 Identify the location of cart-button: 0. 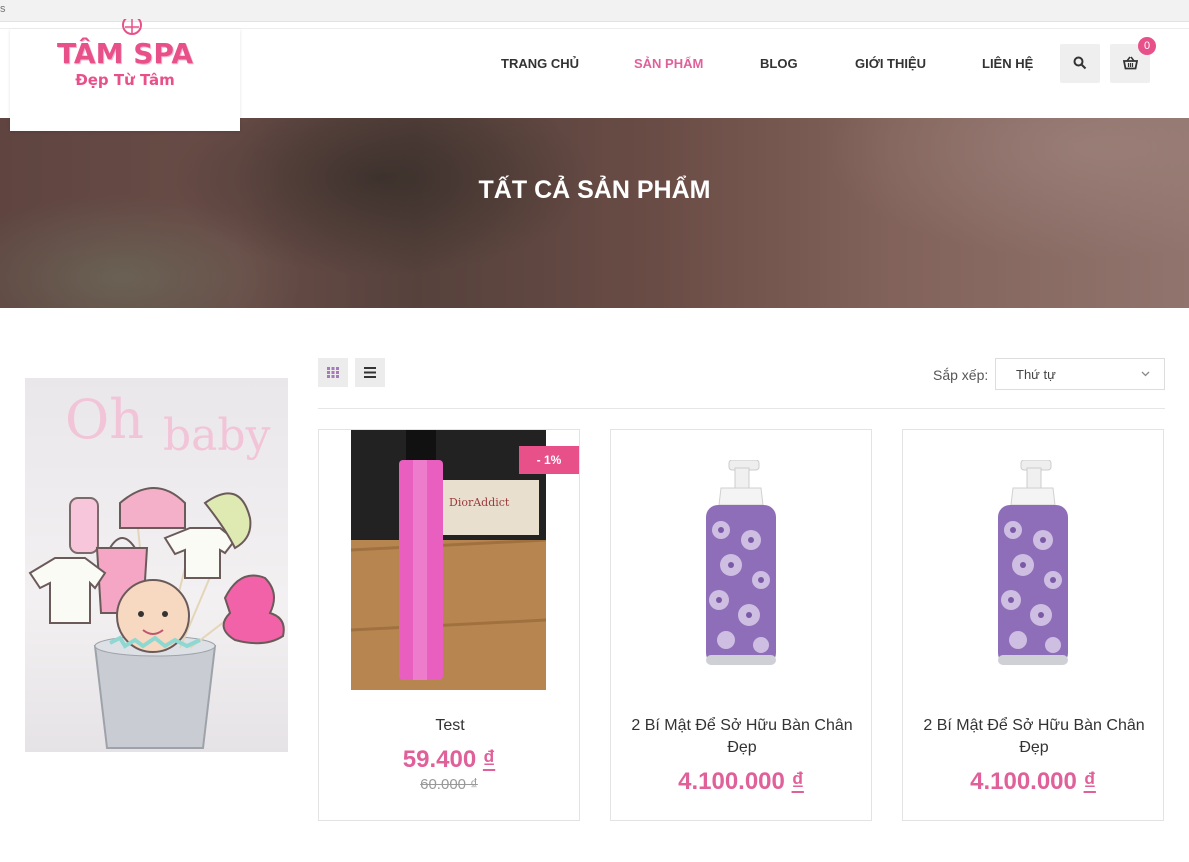
(1133, 60).